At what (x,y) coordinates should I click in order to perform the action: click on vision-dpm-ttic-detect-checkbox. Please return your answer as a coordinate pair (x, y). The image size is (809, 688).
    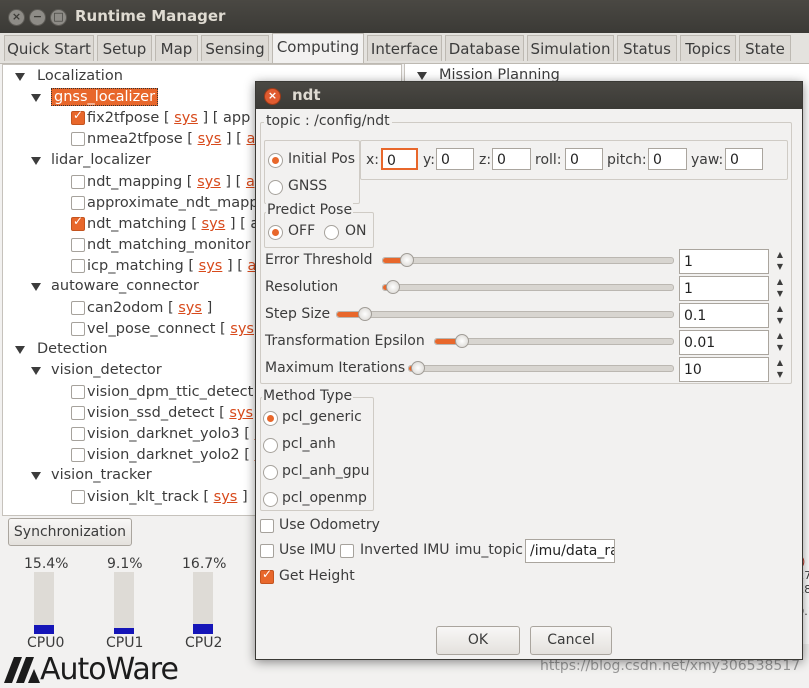
    Looking at the image, I should click on (78, 392).